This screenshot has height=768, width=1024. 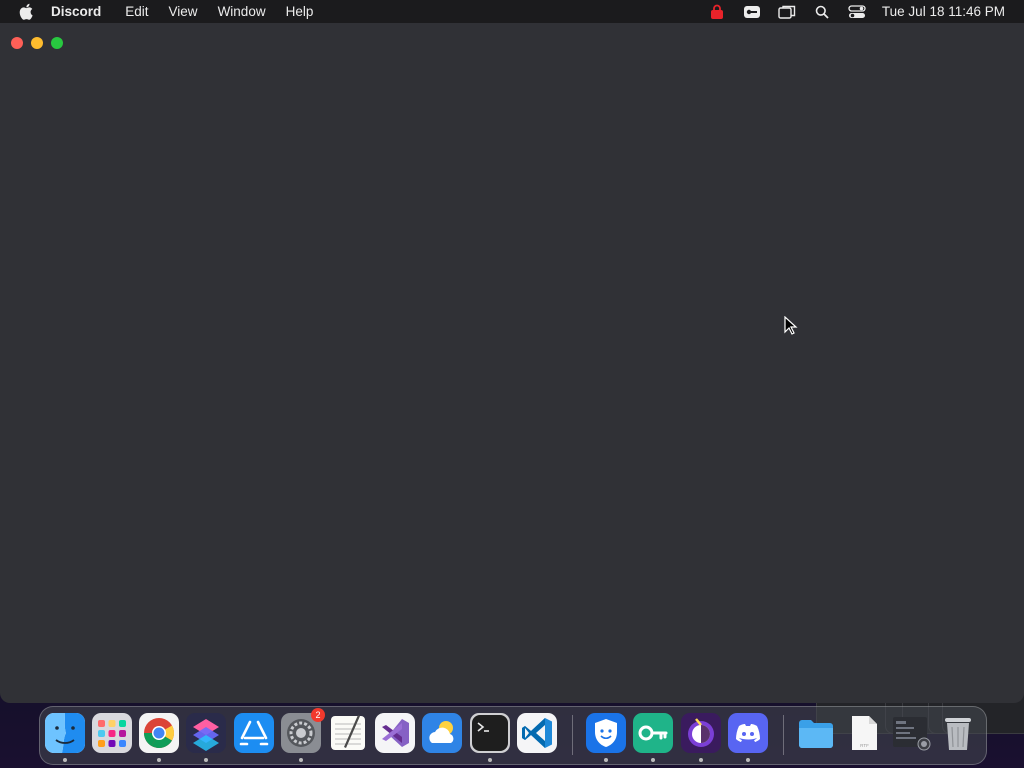 I want to click on minimize-button, so click(x=37, y=43).